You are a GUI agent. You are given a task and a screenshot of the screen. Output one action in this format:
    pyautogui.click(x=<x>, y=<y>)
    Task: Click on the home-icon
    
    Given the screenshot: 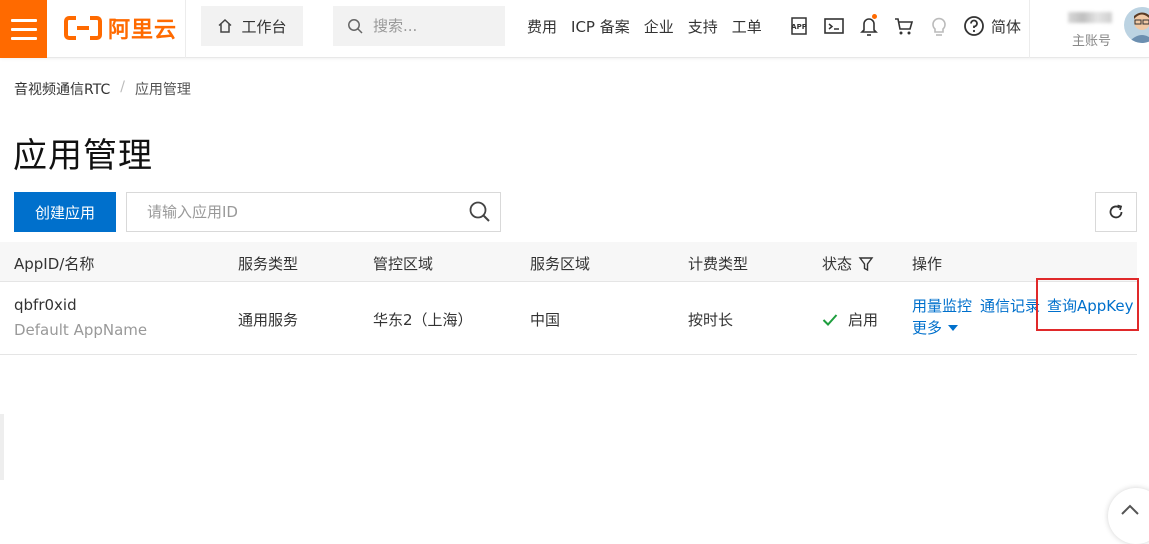 What is the action you would take?
    pyautogui.click(x=225, y=25)
    